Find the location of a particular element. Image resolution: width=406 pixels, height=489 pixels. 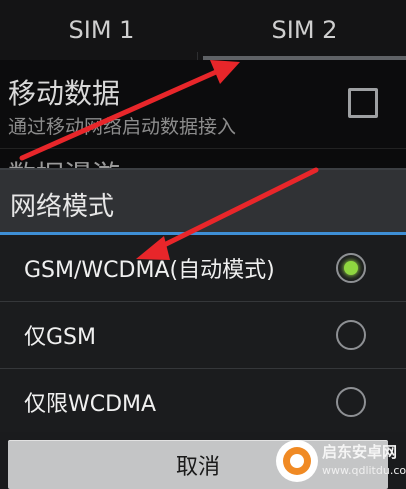

setting-mobile-data-title: 移动数据 is located at coordinates (64, 93).